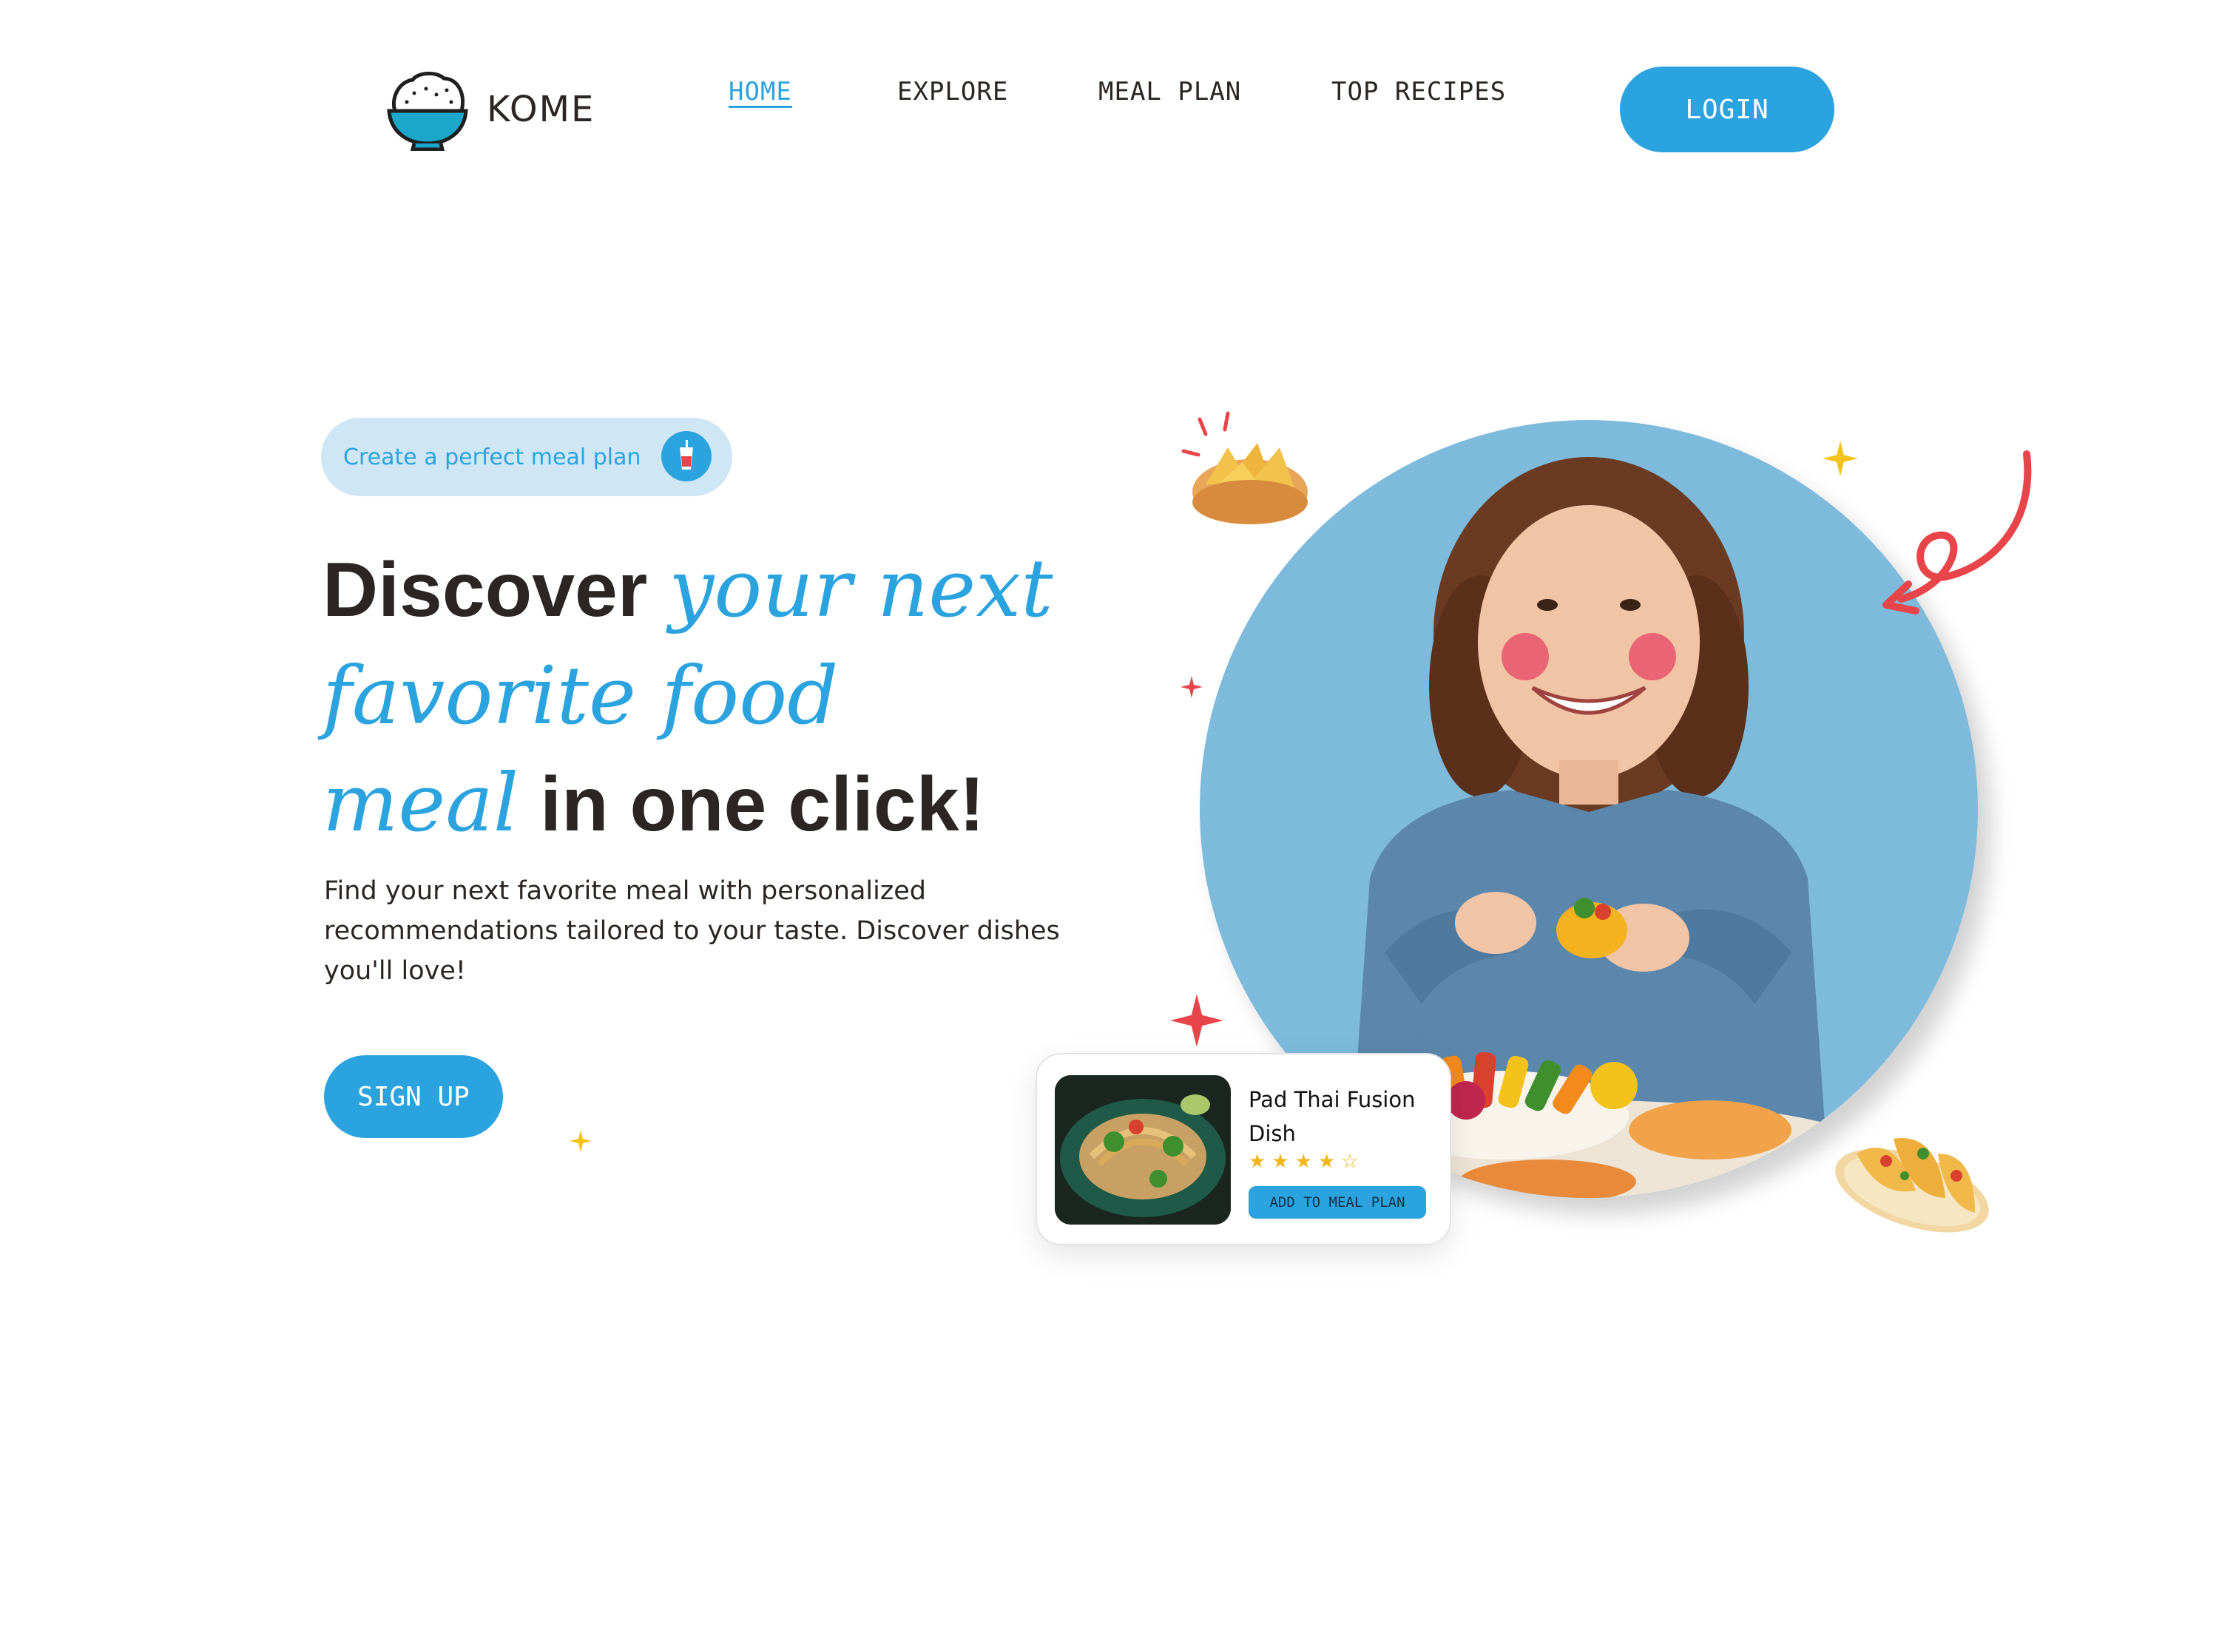 This screenshot has width=2219, height=1652. Describe the element at coordinates (1332, 1116) in the screenshot. I see `recipe-title: Pad Thai Fusion Dish` at that location.